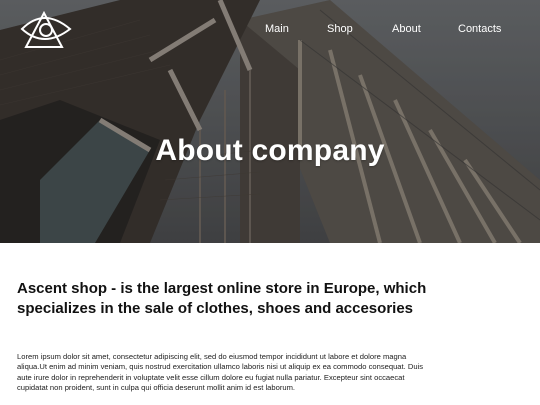 The width and height of the screenshot is (540, 405). Describe the element at coordinates (479, 29) in the screenshot. I see `nav-link-contacts: Contacts` at that location.